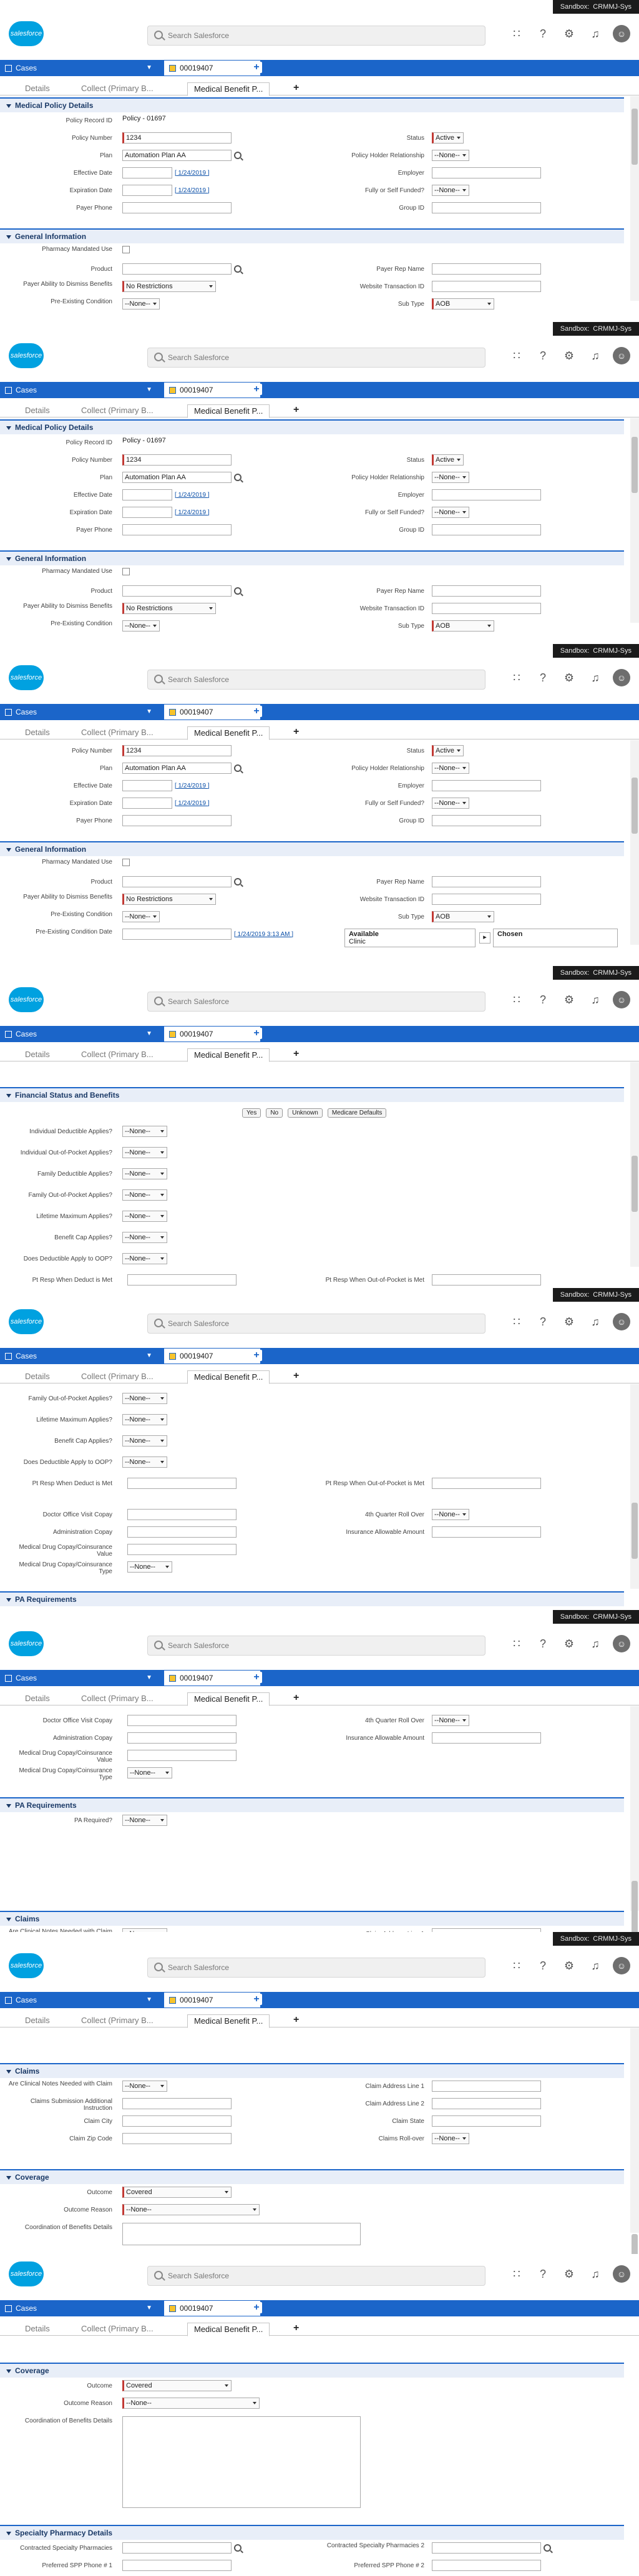 Image resolution: width=639 pixels, height=2576 pixels. I want to click on fourth-quarter-select: --None--, so click(450, 1514).